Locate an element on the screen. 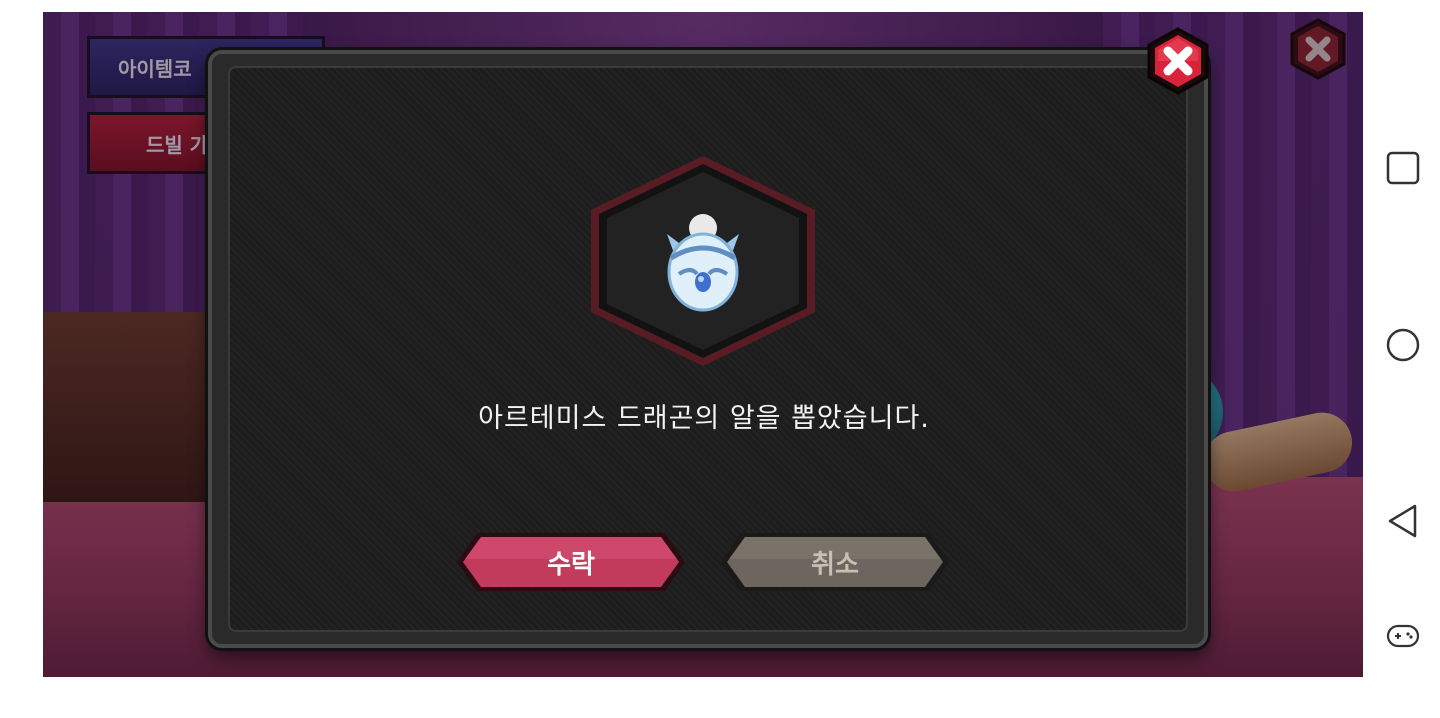 This screenshot has height=718, width=1440. left-letterbox is located at coordinates (21, 359).